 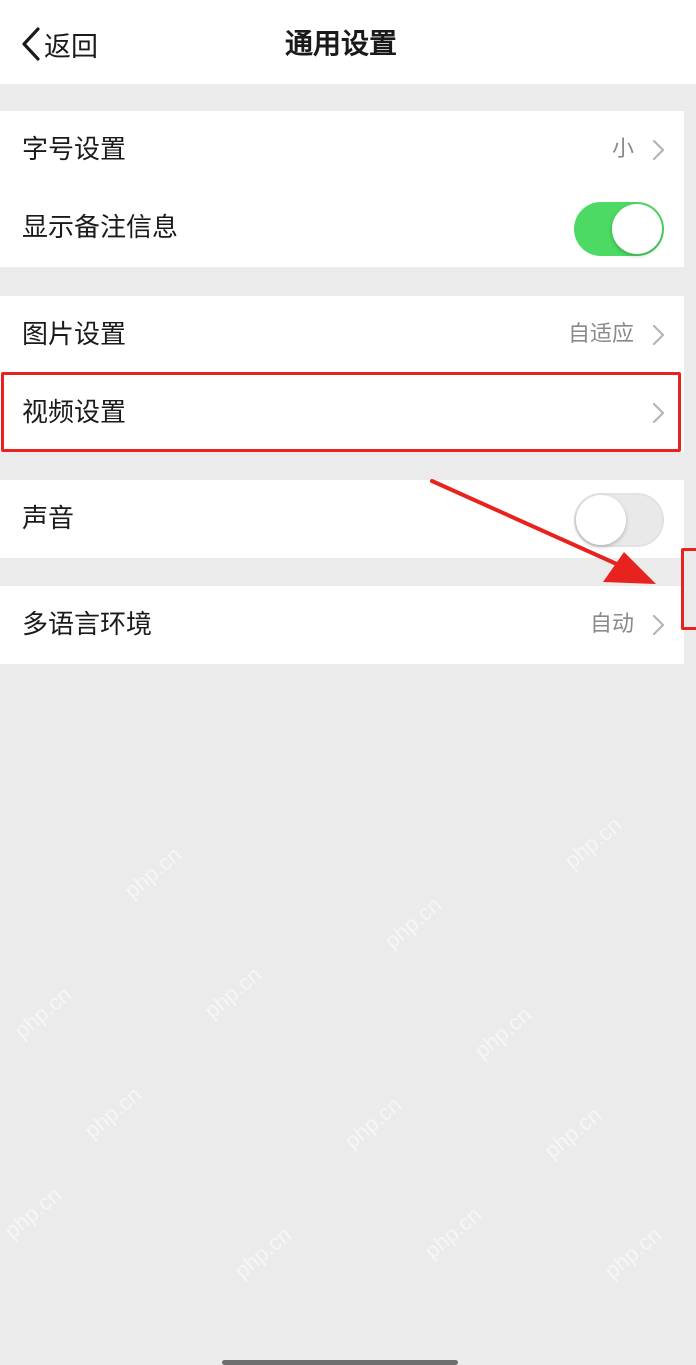 I want to click on settings-row-image: 图片设置 自适应, so click(x=342, y=335).